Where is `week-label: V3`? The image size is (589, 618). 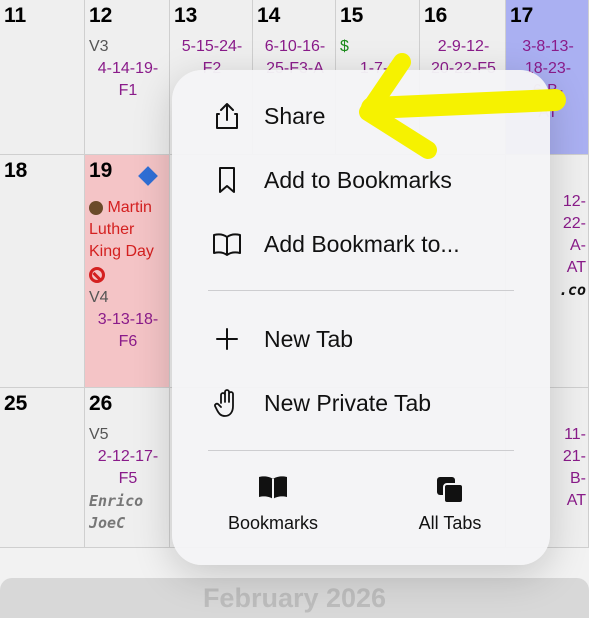 week-label: V3 is located at coordinates (99, 46).